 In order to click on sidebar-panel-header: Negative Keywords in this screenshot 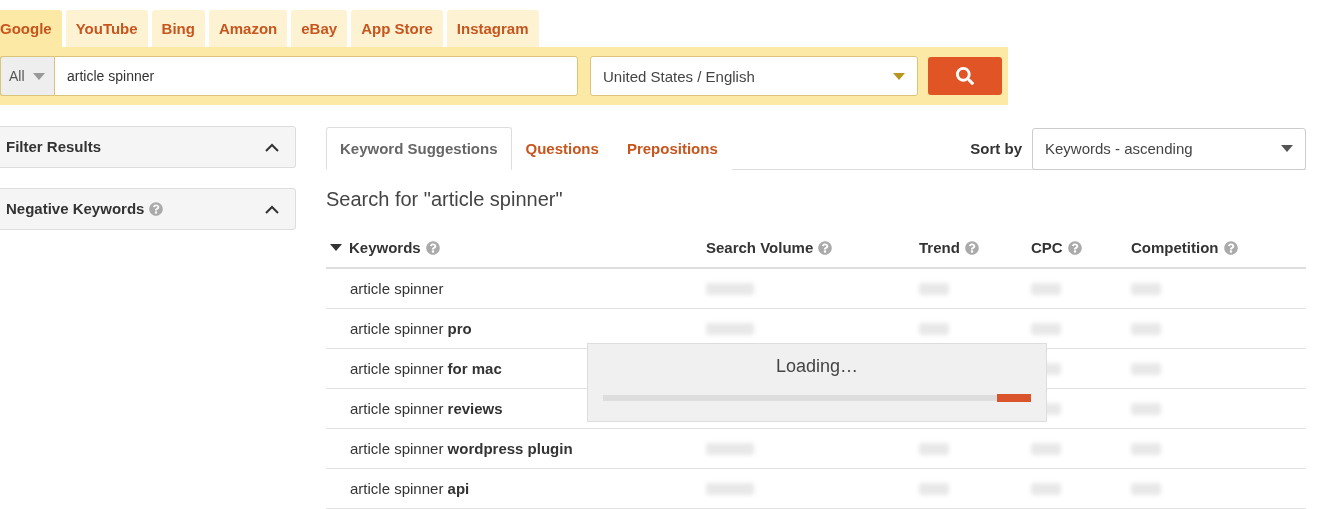, I will do `click(148, 209)`.